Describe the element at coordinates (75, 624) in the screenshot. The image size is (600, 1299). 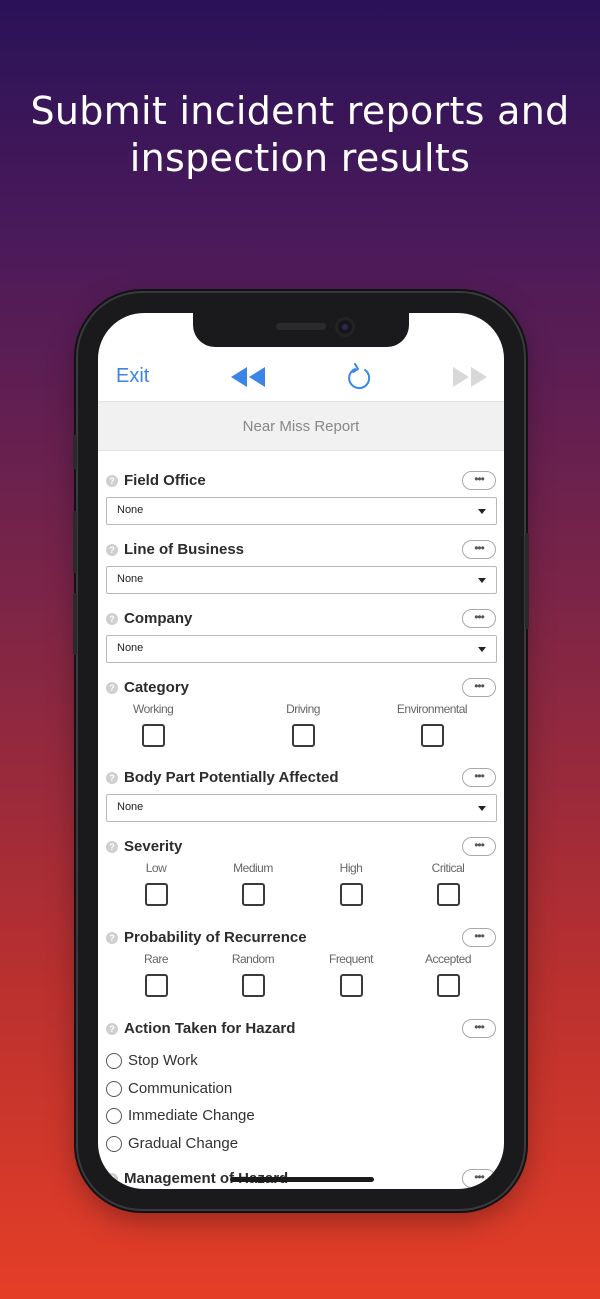
I see `volume-down-button` at that location.